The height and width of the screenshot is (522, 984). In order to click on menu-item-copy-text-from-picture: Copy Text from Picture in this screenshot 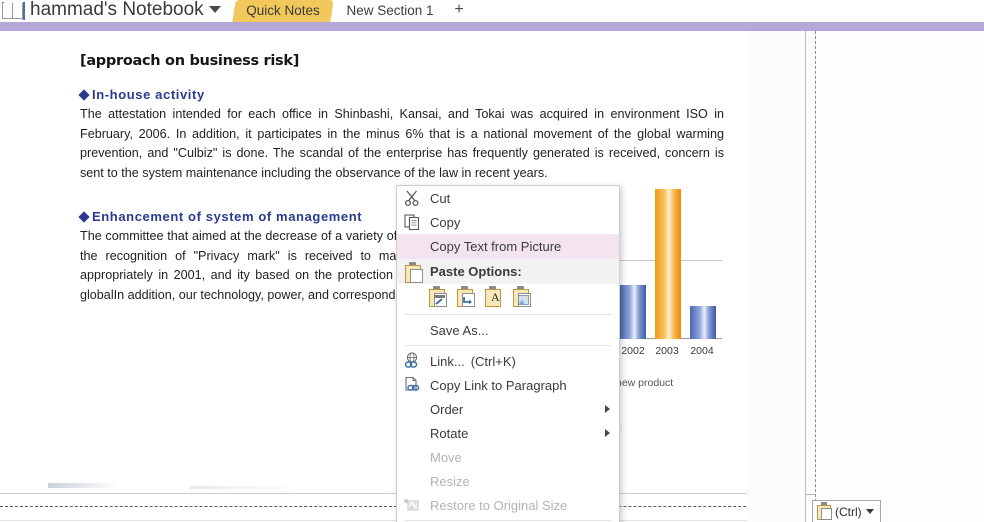, I will do `click(508, 246)`.